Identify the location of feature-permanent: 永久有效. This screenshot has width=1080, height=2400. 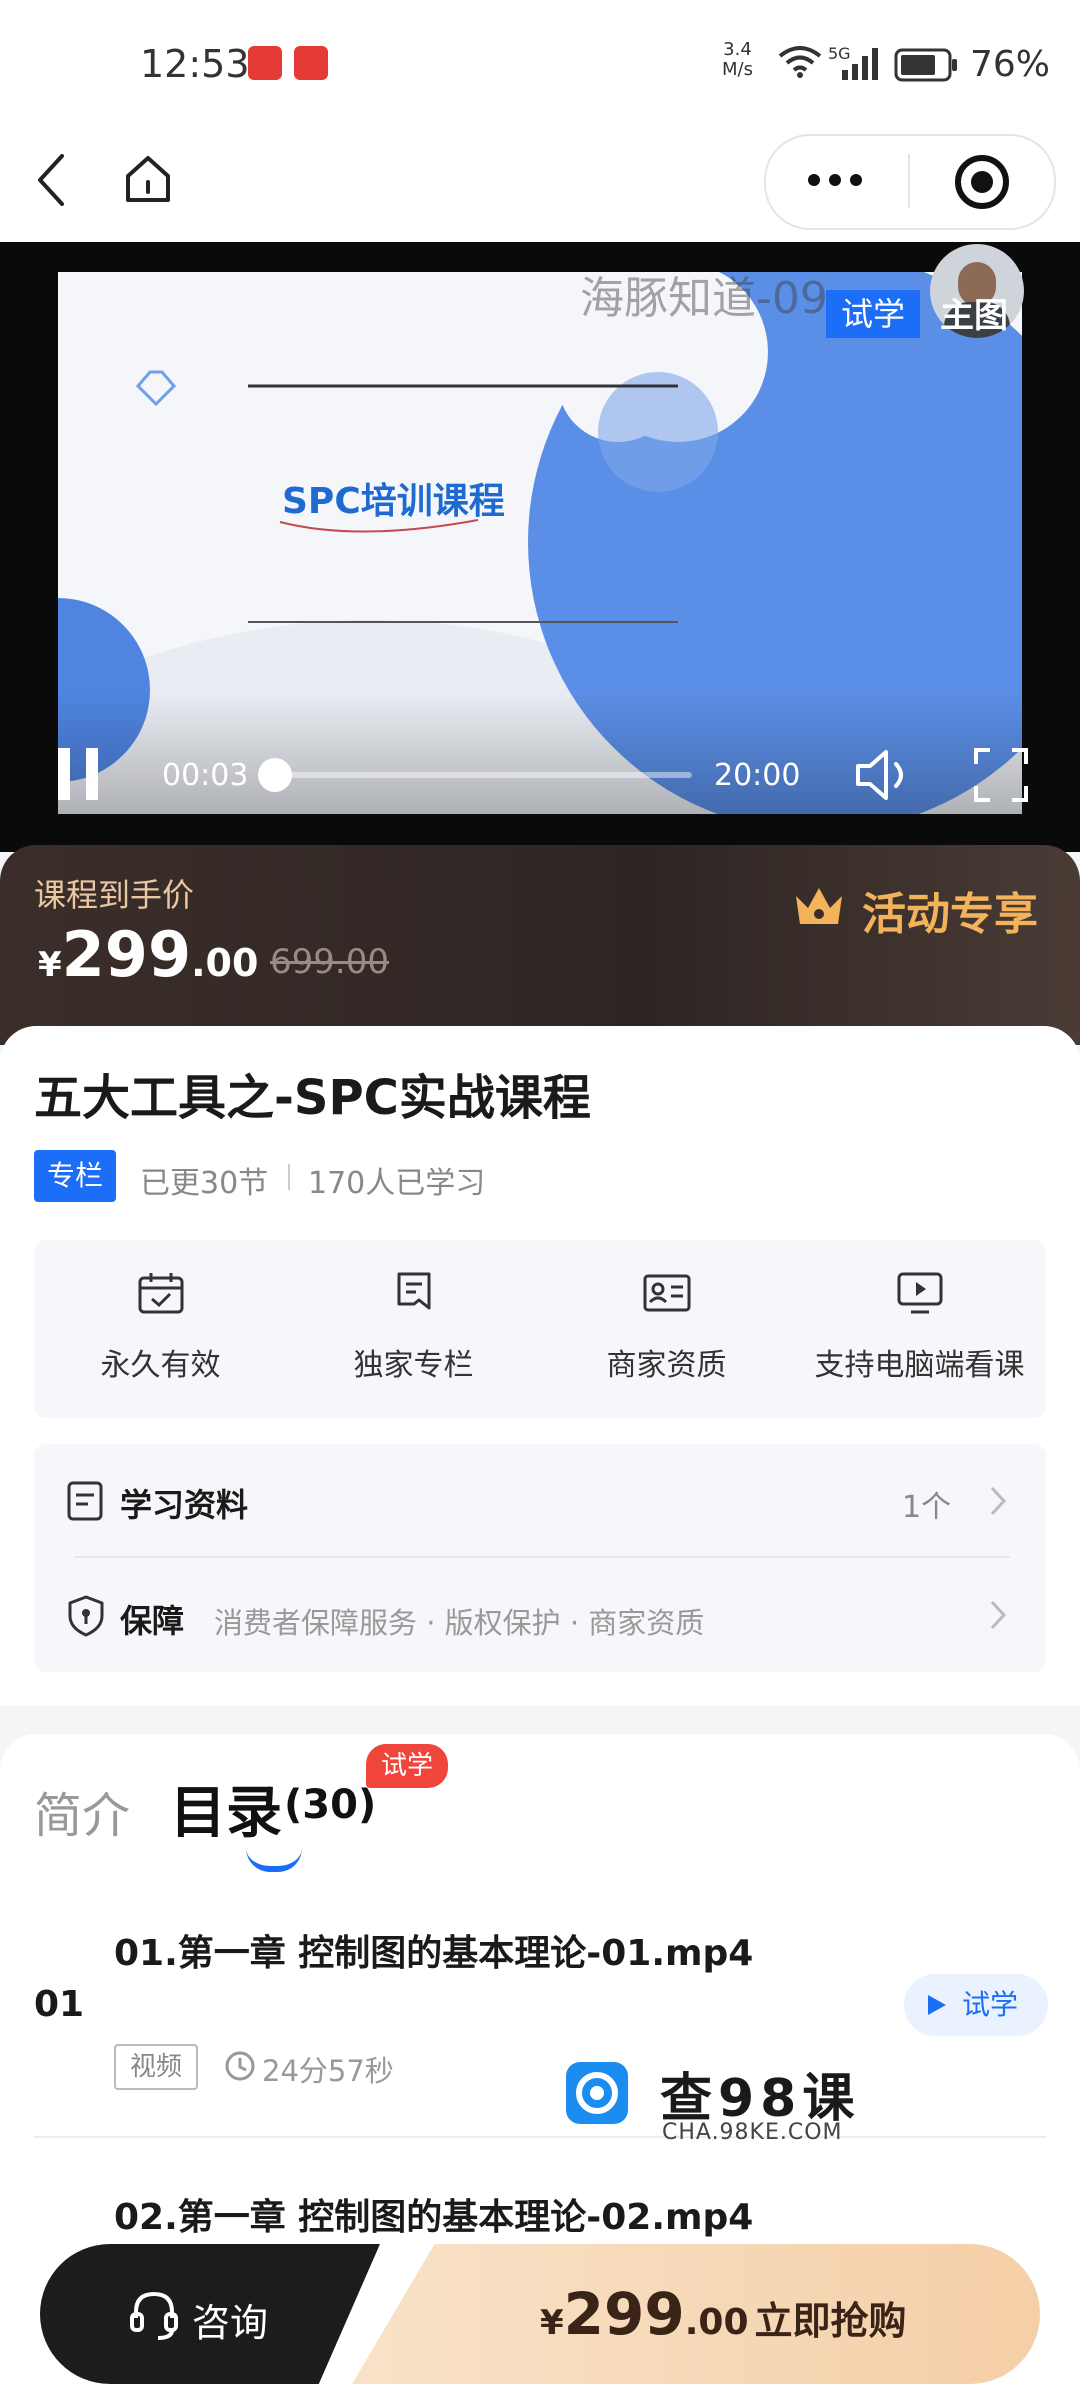
(160, 1327).